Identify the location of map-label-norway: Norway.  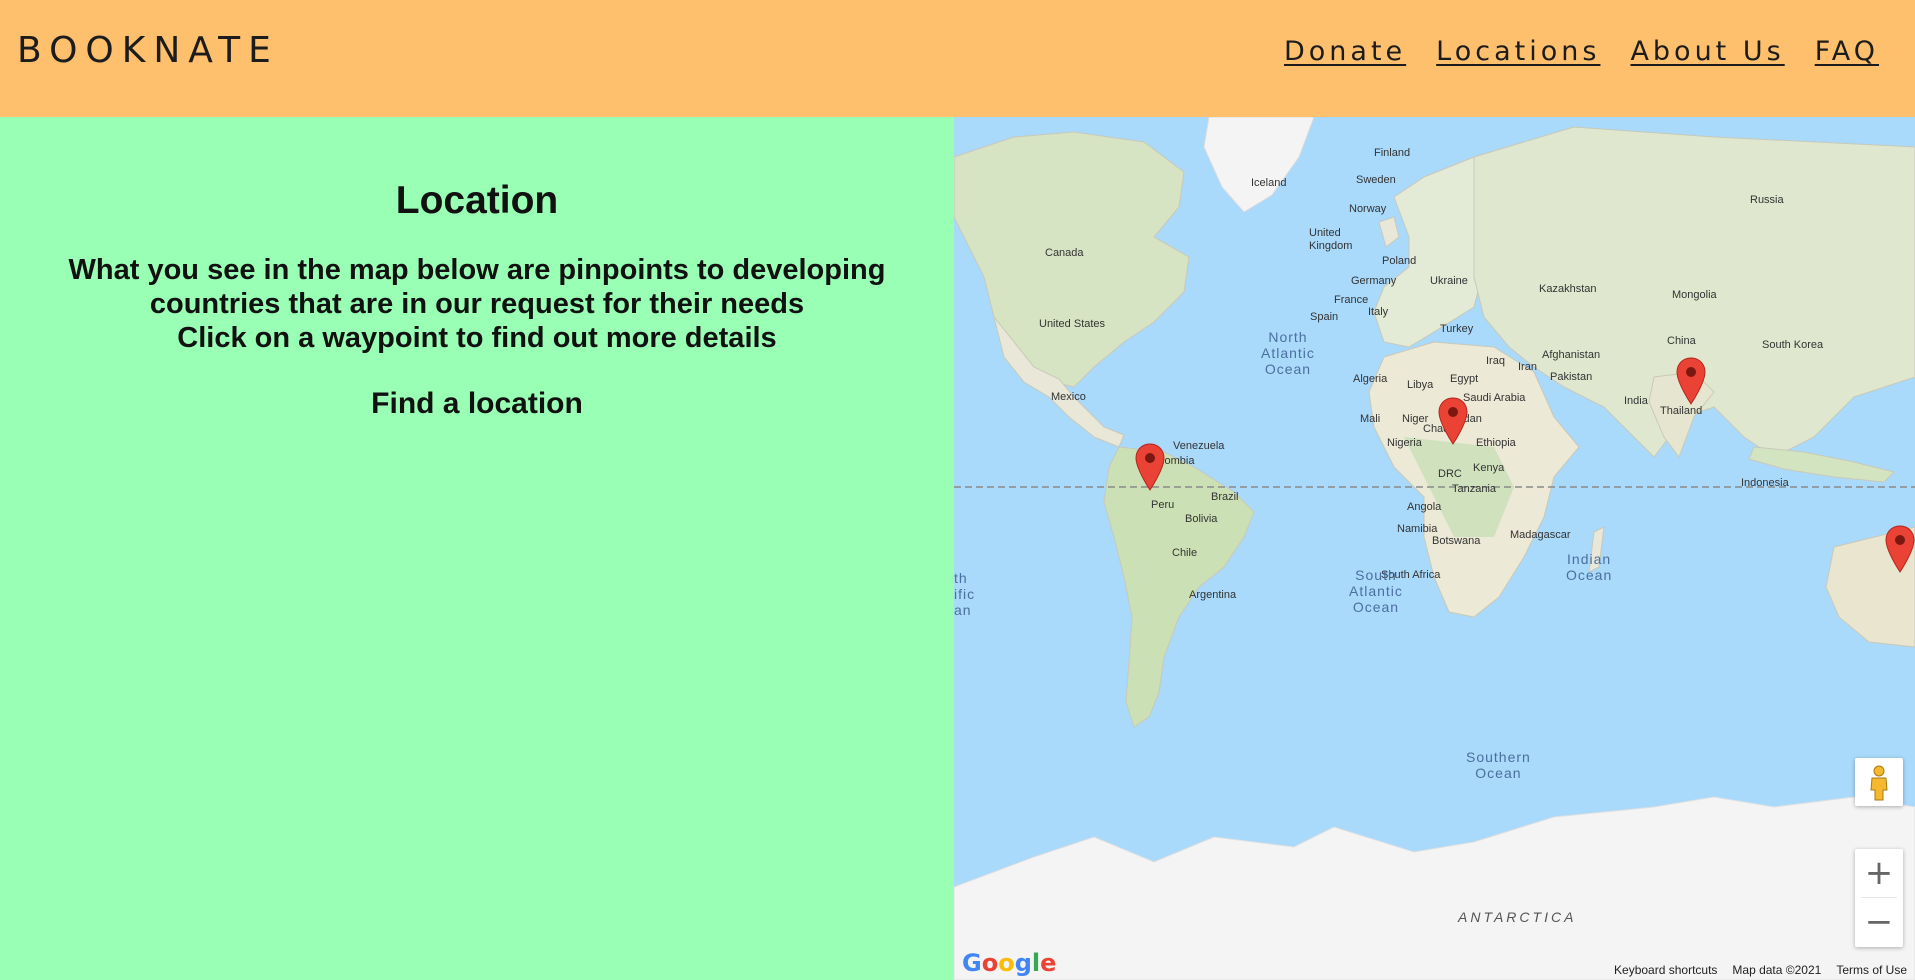
(1368, 209).